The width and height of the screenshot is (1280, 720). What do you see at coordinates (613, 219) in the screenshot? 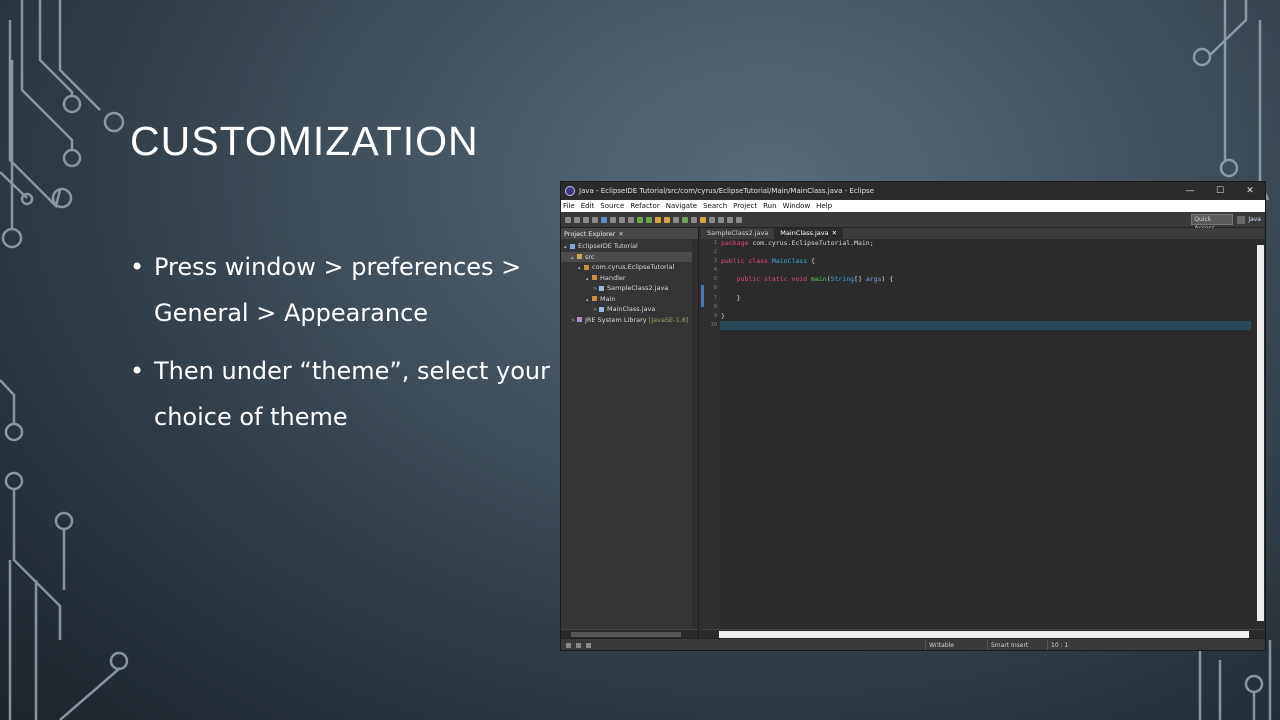
I see `toggle-icon` at bounding box center [613, 219].